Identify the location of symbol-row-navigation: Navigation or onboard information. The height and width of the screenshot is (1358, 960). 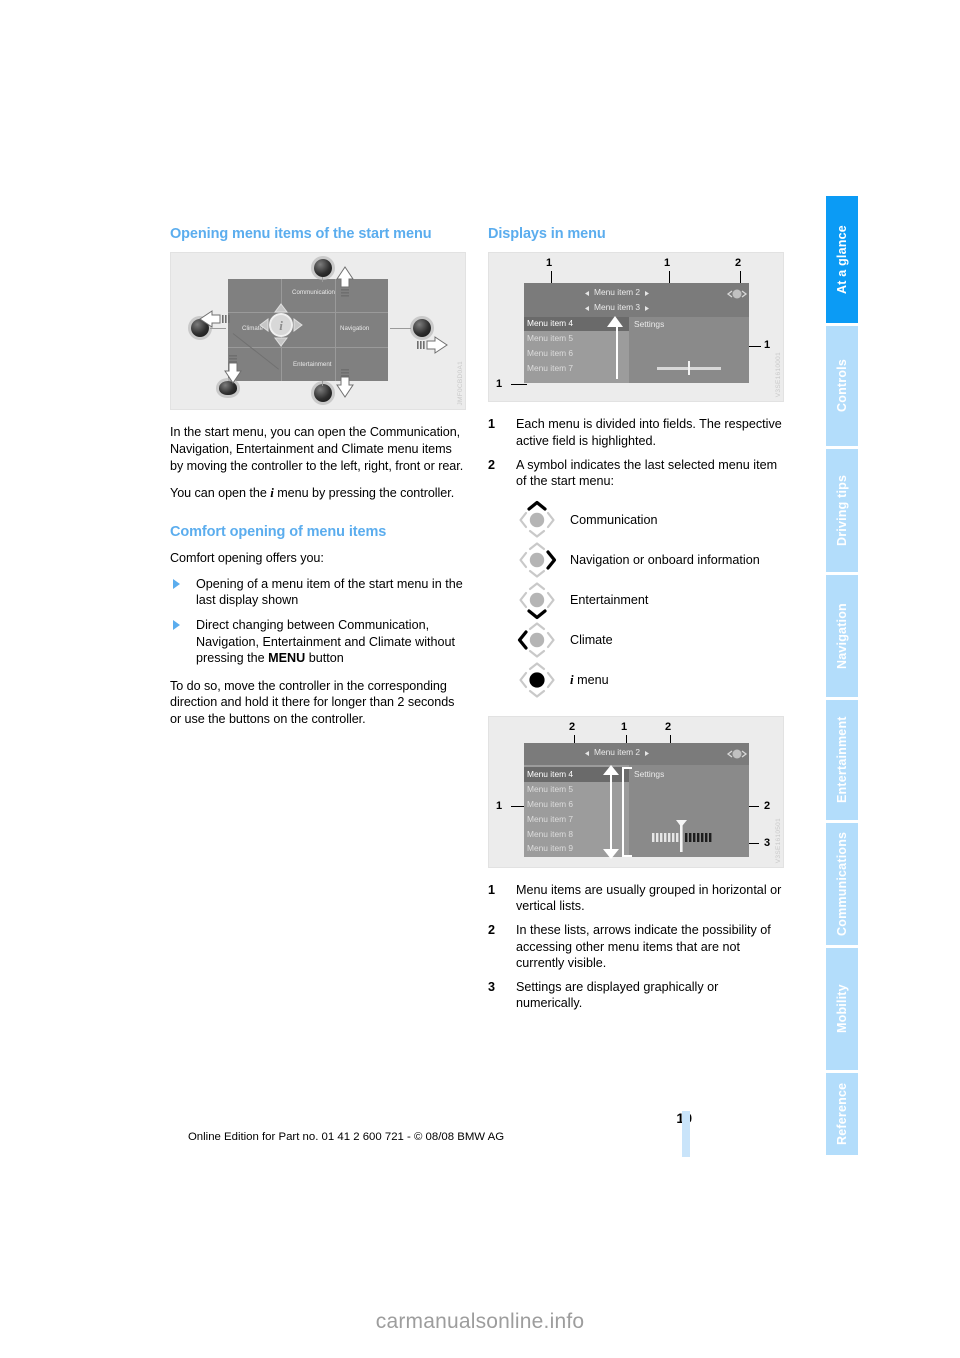
(636, 560).